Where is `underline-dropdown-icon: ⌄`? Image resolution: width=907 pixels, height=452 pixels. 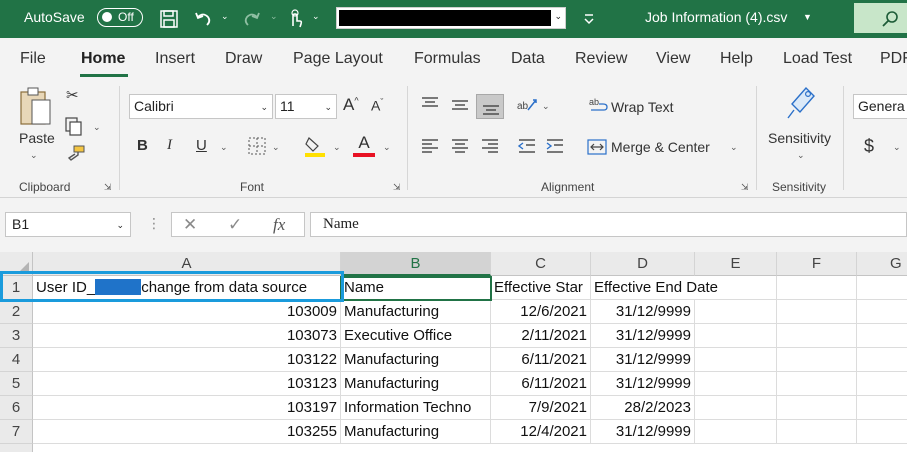
underline-dropdown-icon: ⌄ is located at coordinates (224, 147).